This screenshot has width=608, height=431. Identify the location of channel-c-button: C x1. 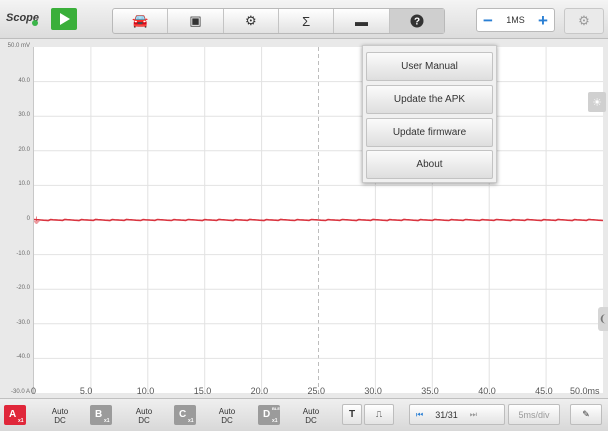
(185, 415).